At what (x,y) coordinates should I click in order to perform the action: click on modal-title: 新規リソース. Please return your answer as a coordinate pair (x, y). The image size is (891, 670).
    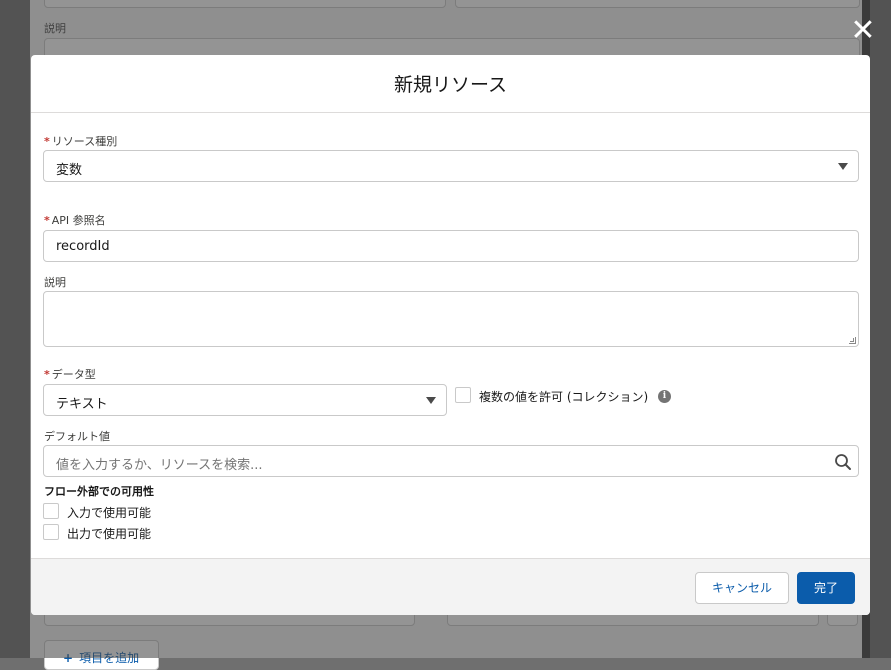
    Looking at the image, I should click on (450, 85).